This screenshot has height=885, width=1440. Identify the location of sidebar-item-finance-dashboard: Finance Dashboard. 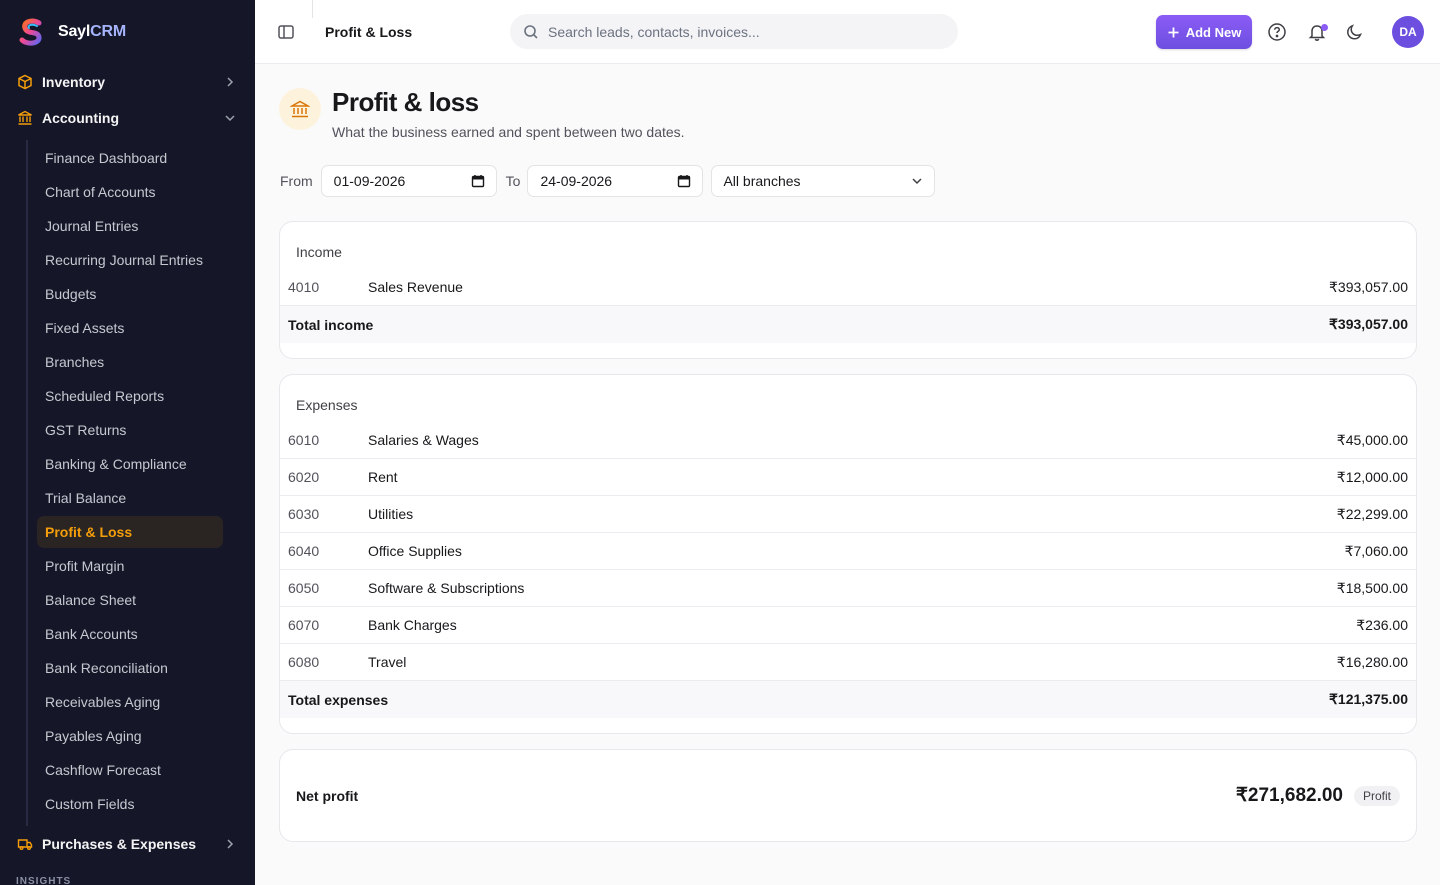
(130, 158).